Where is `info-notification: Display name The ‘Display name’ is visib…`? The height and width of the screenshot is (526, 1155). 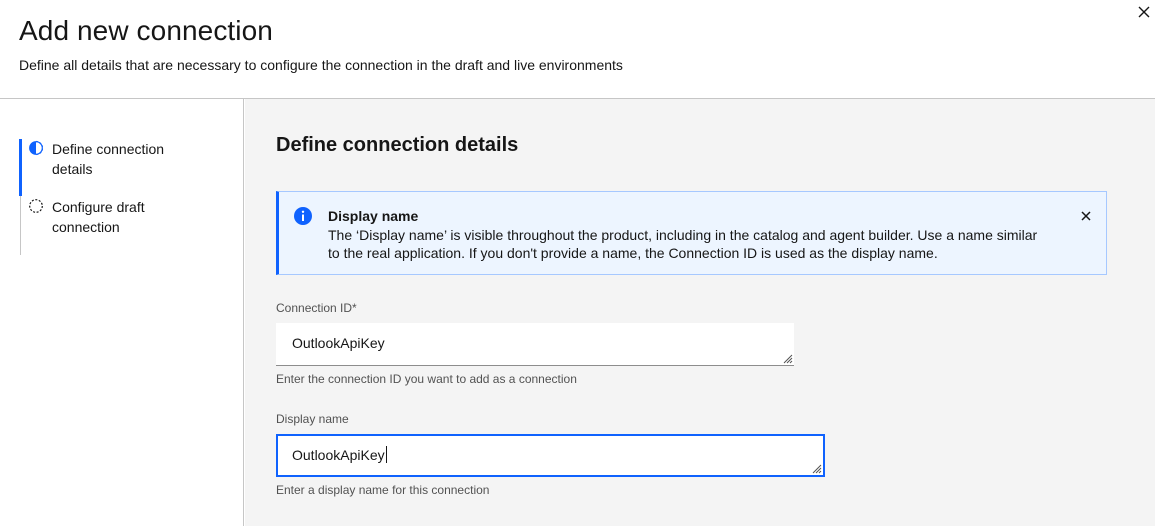 info-notification: Display name The ‘Display name’ is visib… is located at coordinates (691, 233).